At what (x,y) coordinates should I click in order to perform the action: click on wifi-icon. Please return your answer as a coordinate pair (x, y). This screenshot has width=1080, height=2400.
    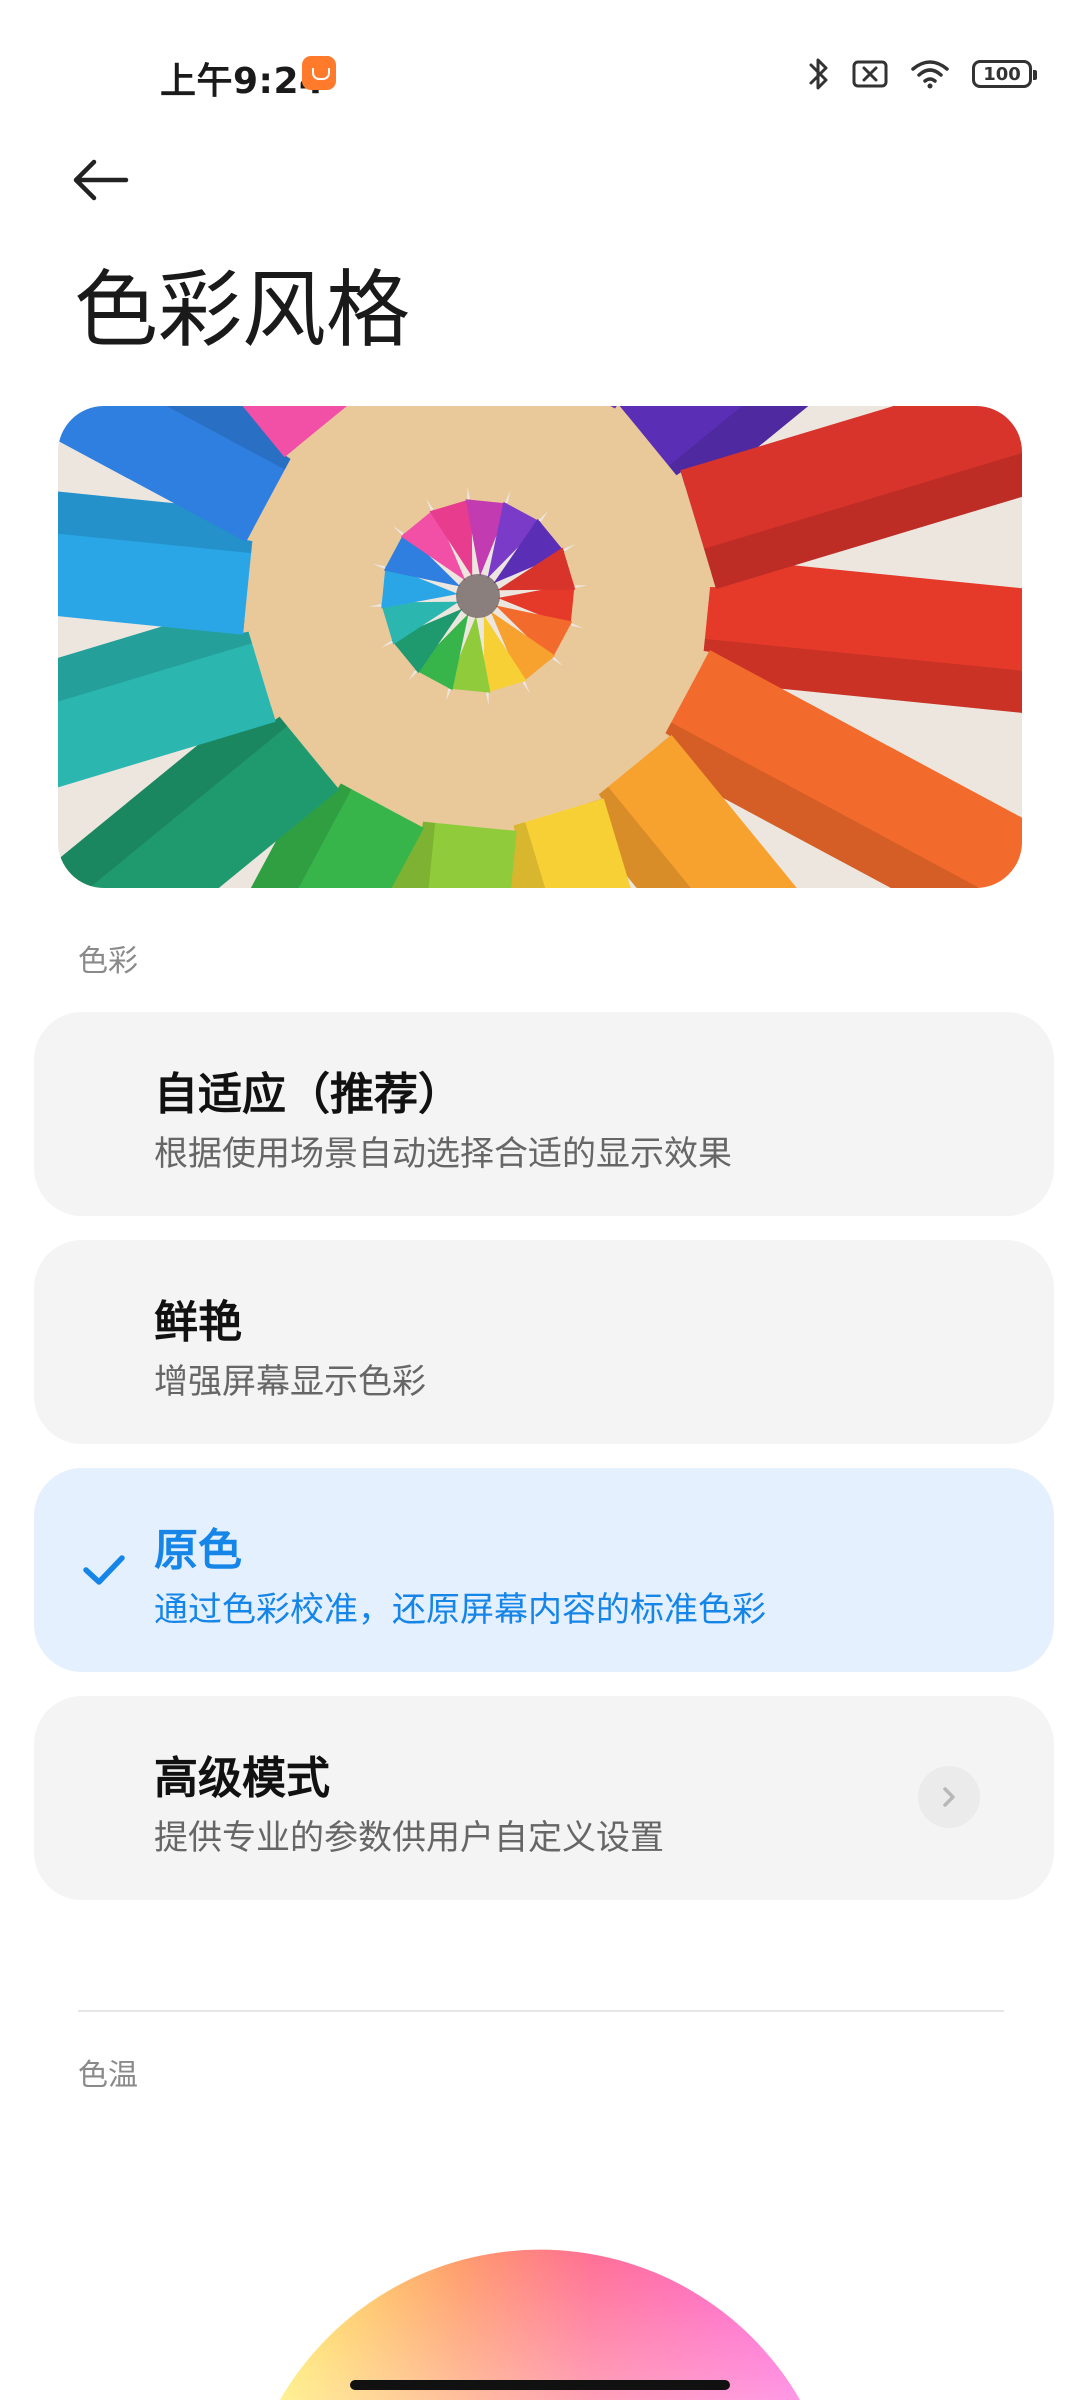
    Looking at the image, I should click on (930, 74).